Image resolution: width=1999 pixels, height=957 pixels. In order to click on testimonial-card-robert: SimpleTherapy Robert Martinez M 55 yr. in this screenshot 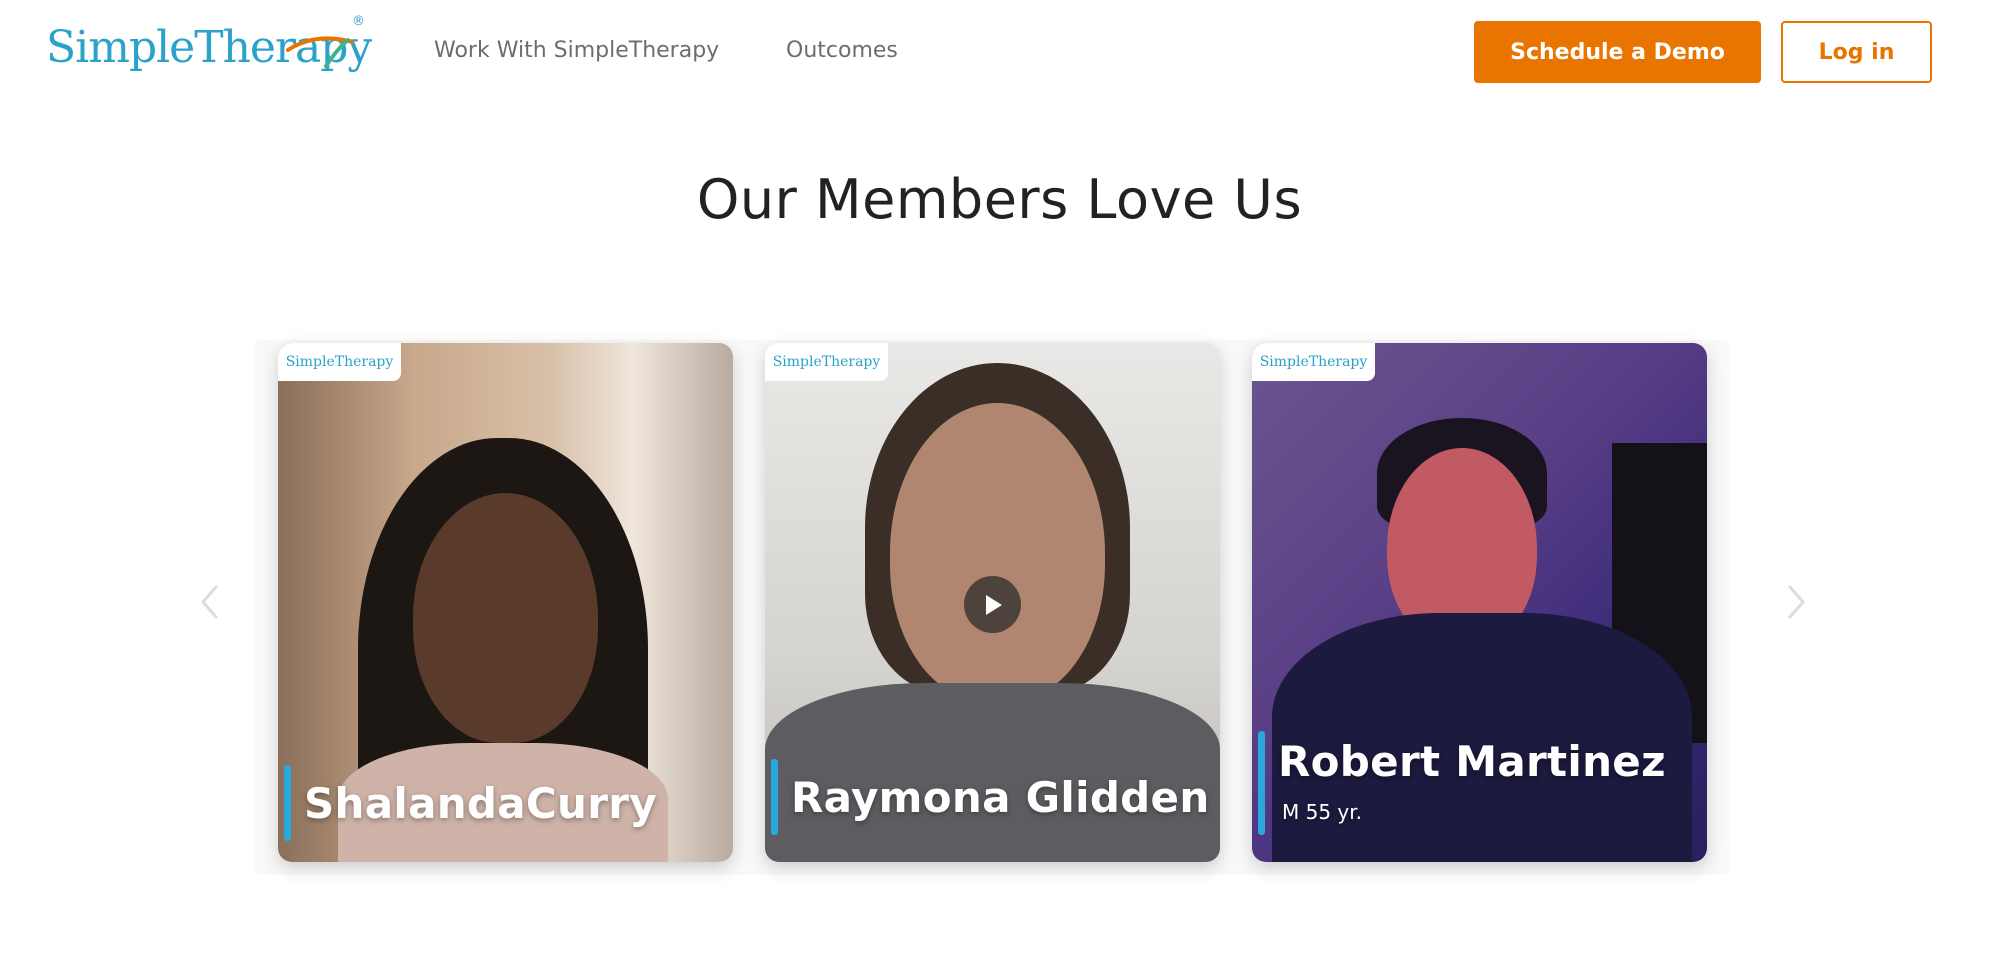, I will do `click(1479, 602)`.